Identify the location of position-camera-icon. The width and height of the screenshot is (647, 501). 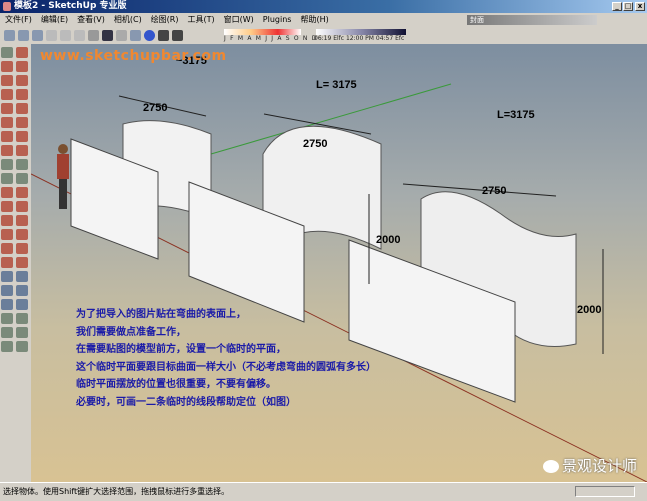
(7, 248).